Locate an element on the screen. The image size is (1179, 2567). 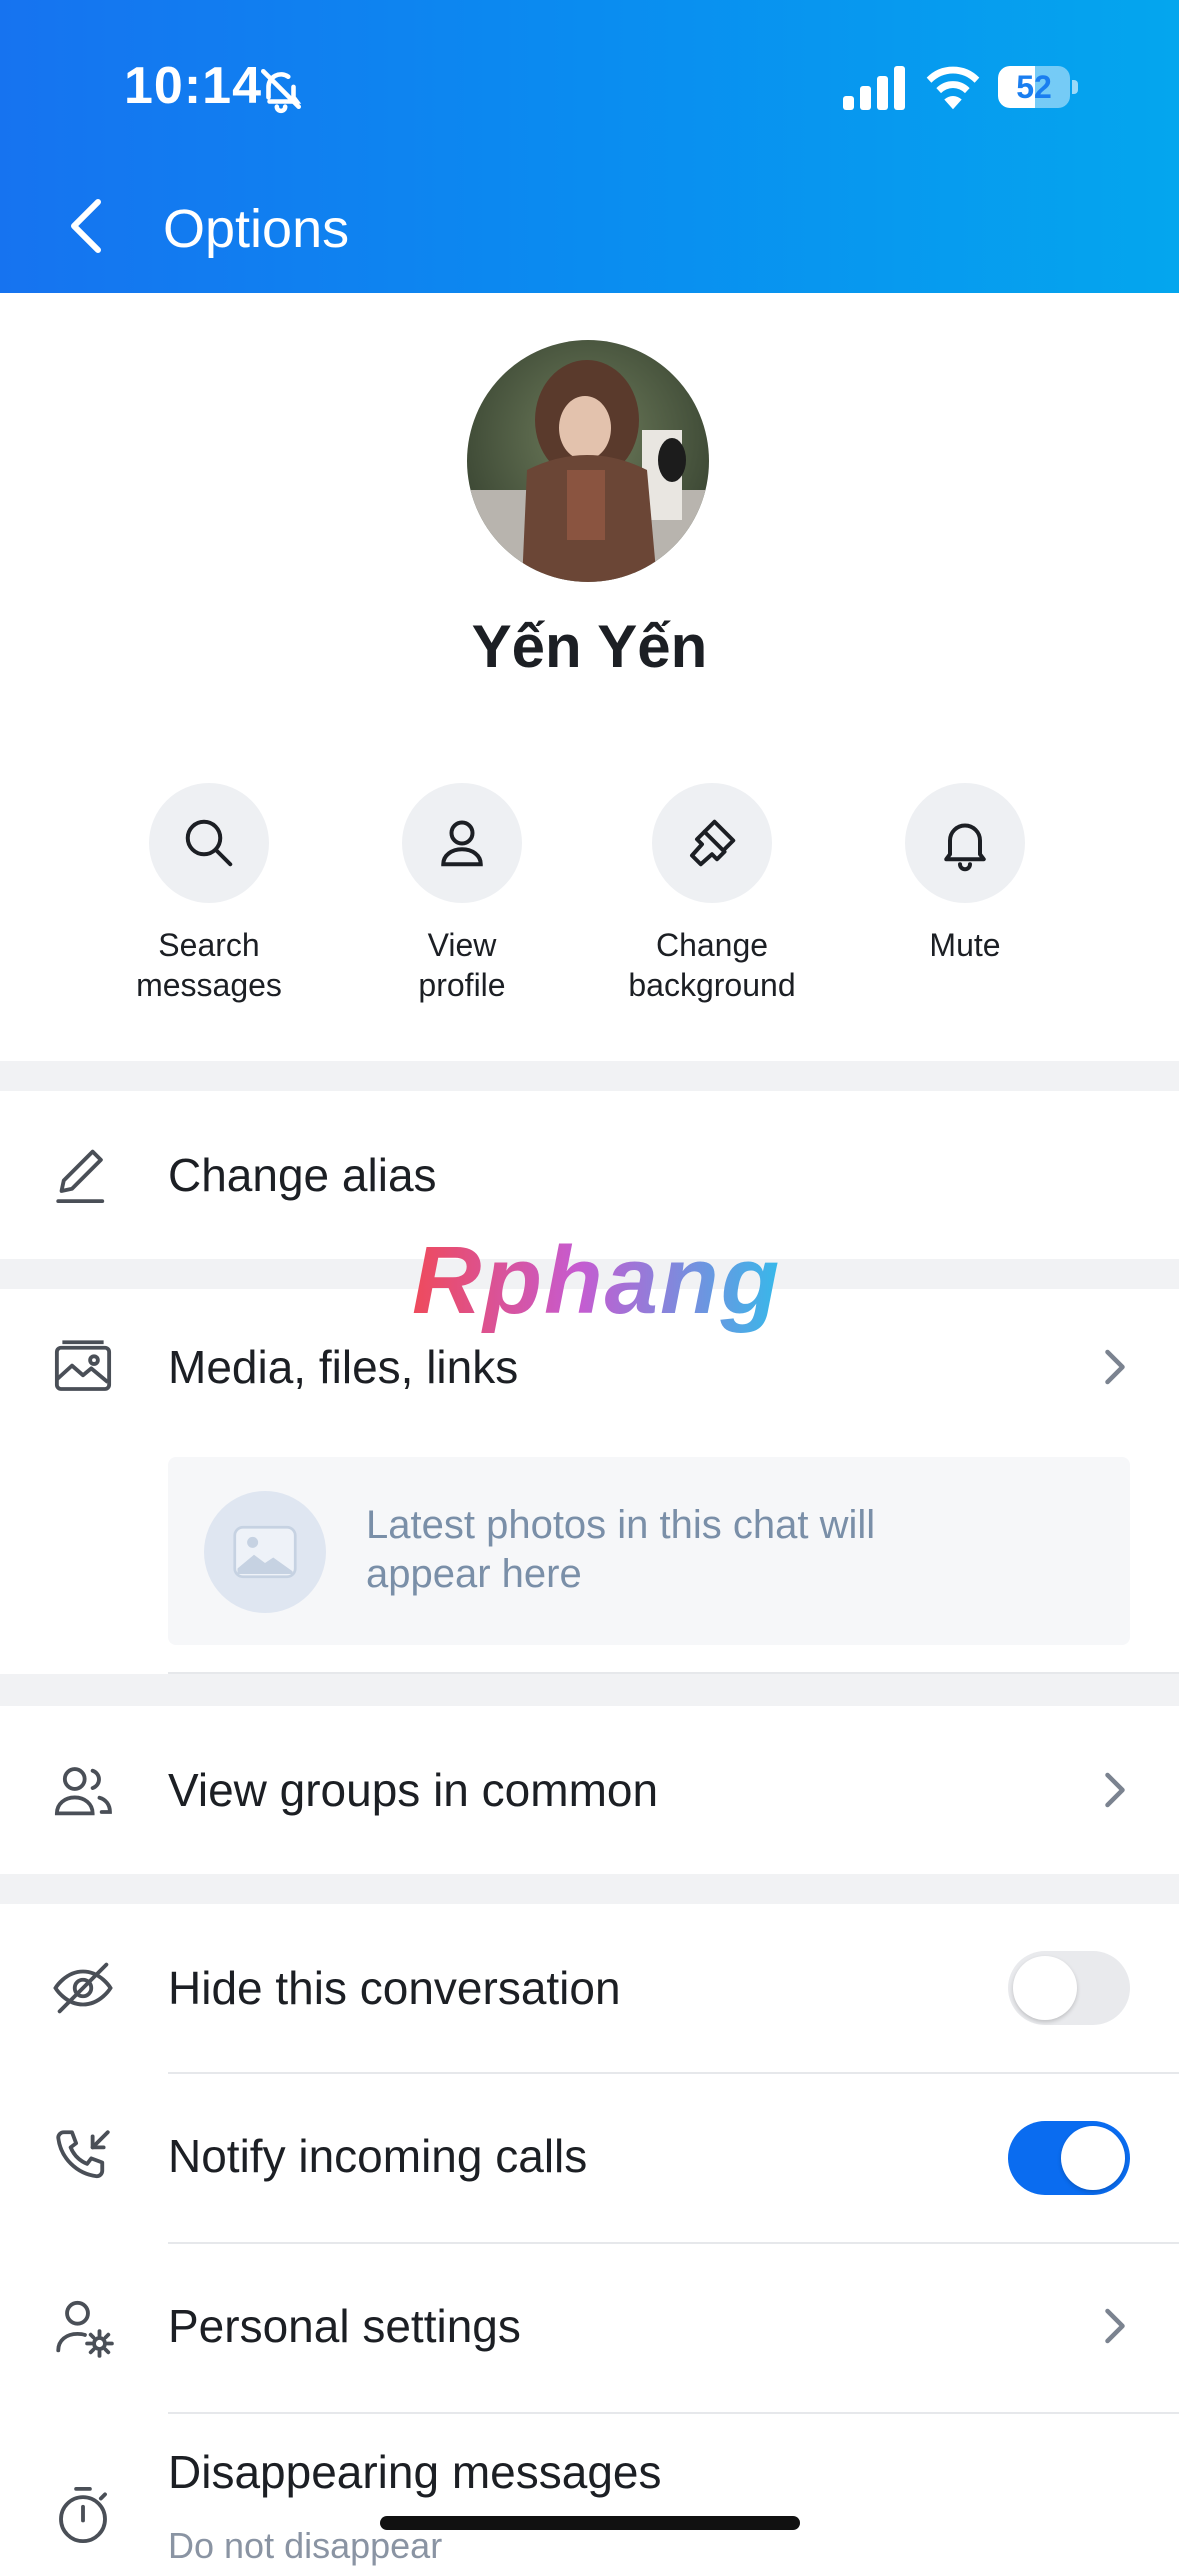
group-icon is located at coordinates (83, 1791).